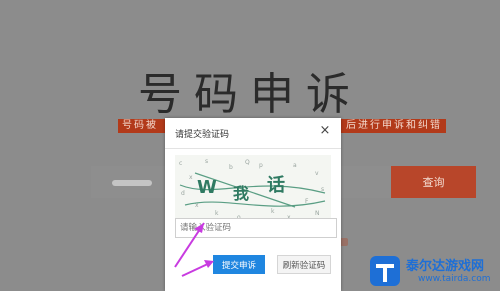 This screenshot has height=291, width=500. What do you see at coordinates (256, 228) in the screenshot?
I see `captcha-input` at bounding box center [256, 228].